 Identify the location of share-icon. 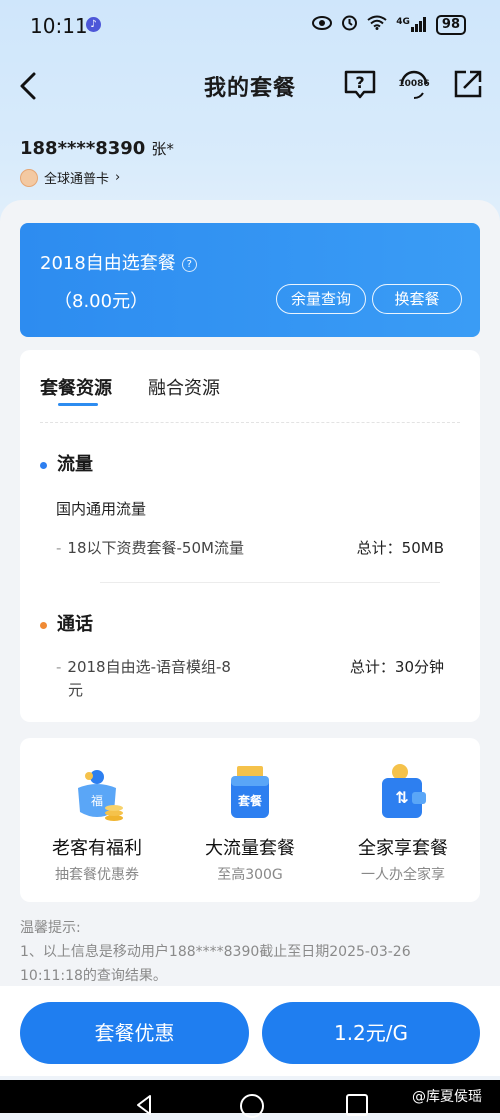
(468, 84).